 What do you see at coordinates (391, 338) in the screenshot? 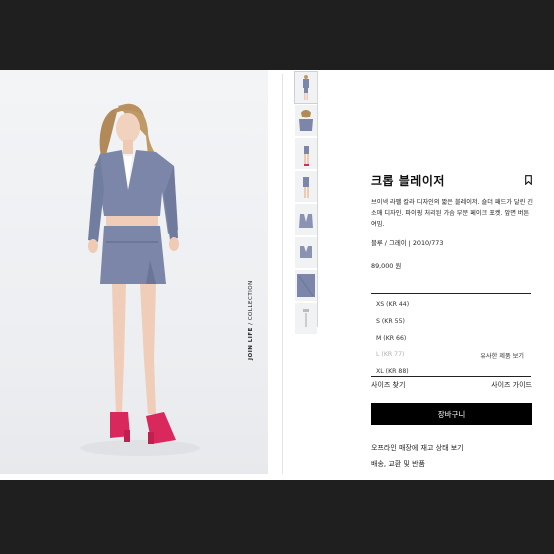
I see `size-option-m: M (KR 66)` at bounding box center [391, 338].